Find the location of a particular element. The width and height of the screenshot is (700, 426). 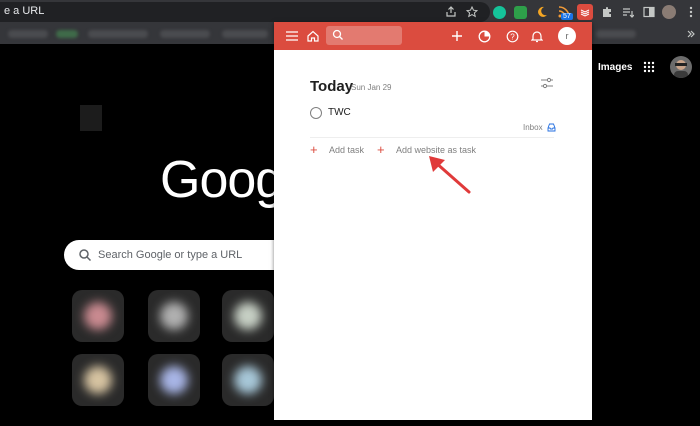

task-project-label: Inbox is located at coordinates (533, 127).